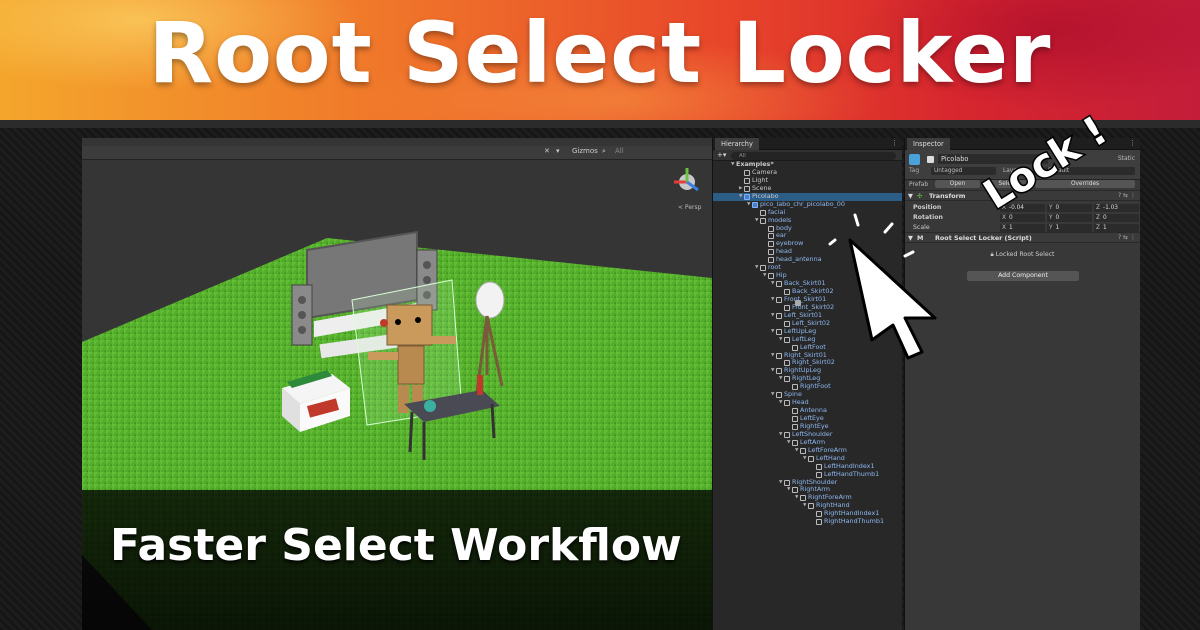  I want to click on hierarchy-tab-bar: Hierarchy ⋮, so click(807, 144).